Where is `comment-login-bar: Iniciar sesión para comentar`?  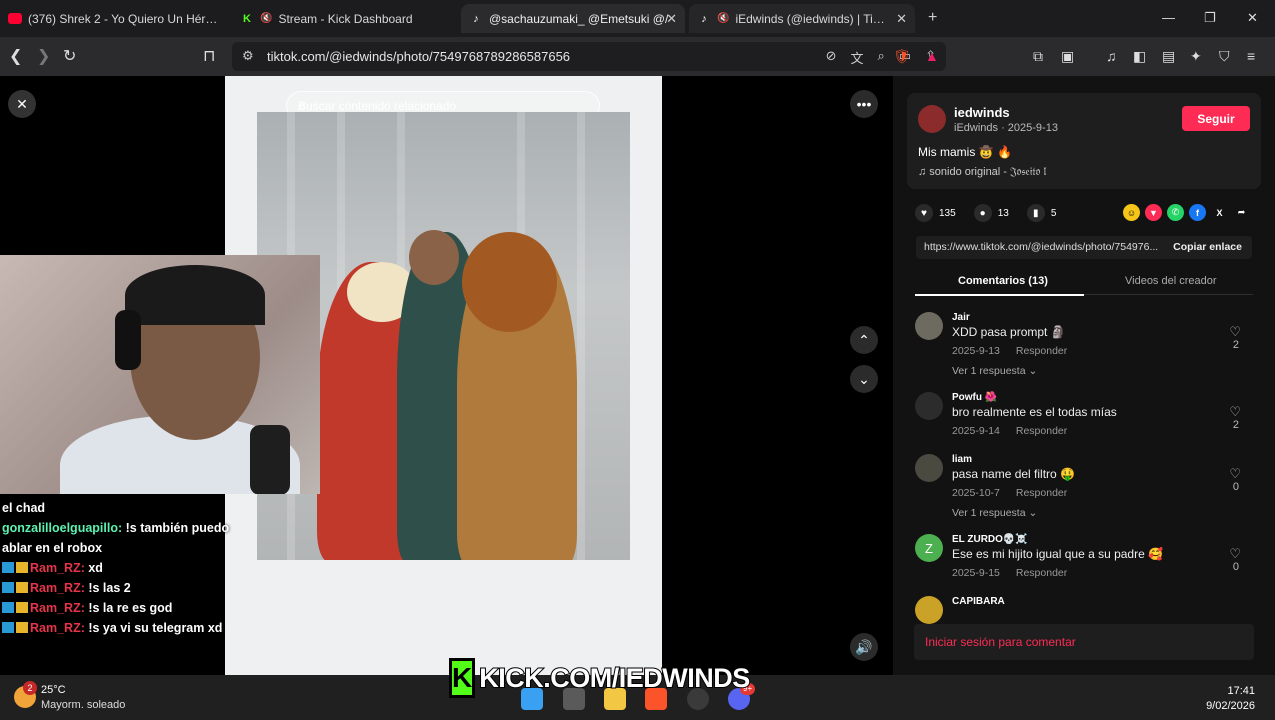
comment-login-bar: Iniciar sesión para comentar is located at coordinates (1084, 642).